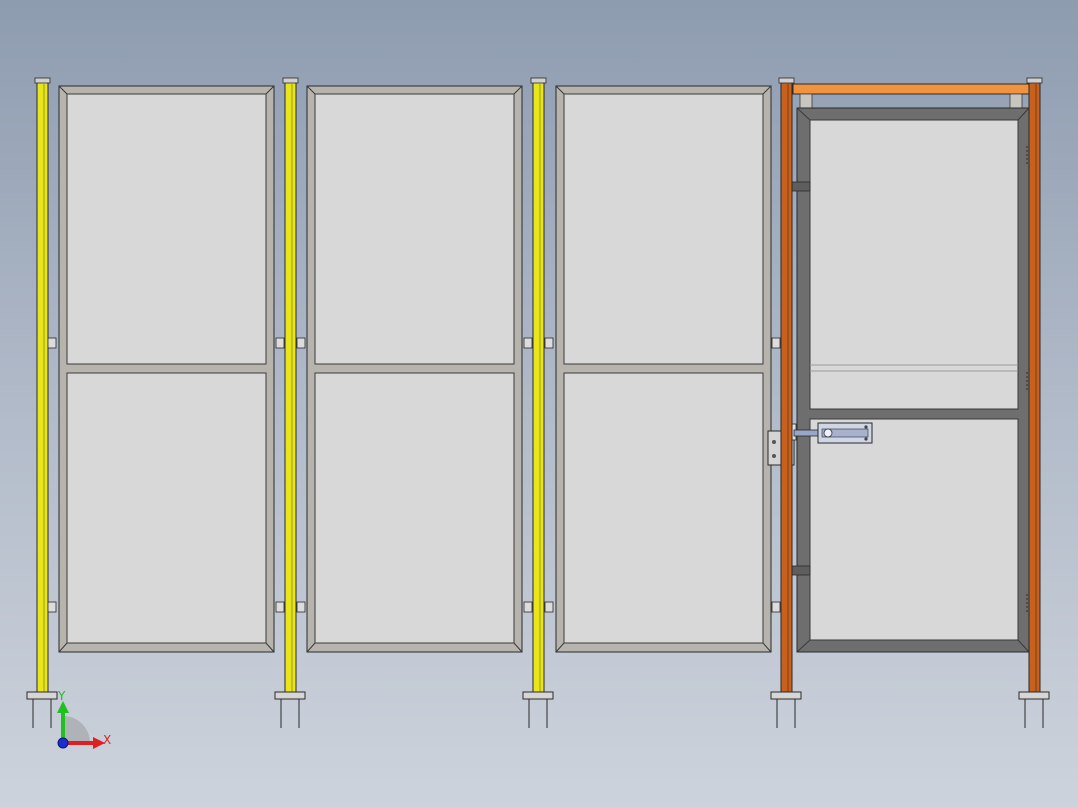  I want to click on base-plates, so click(538, 709).